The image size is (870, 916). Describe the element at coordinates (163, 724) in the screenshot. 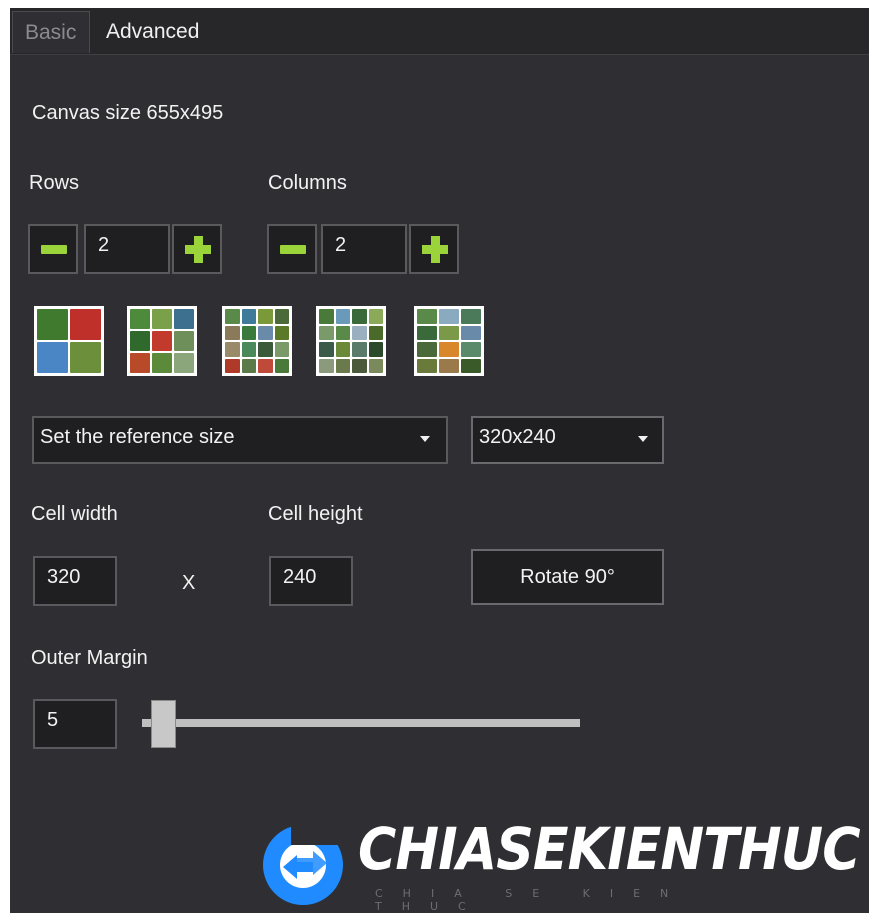

I see `outer-margin-slider-handle` at that location.